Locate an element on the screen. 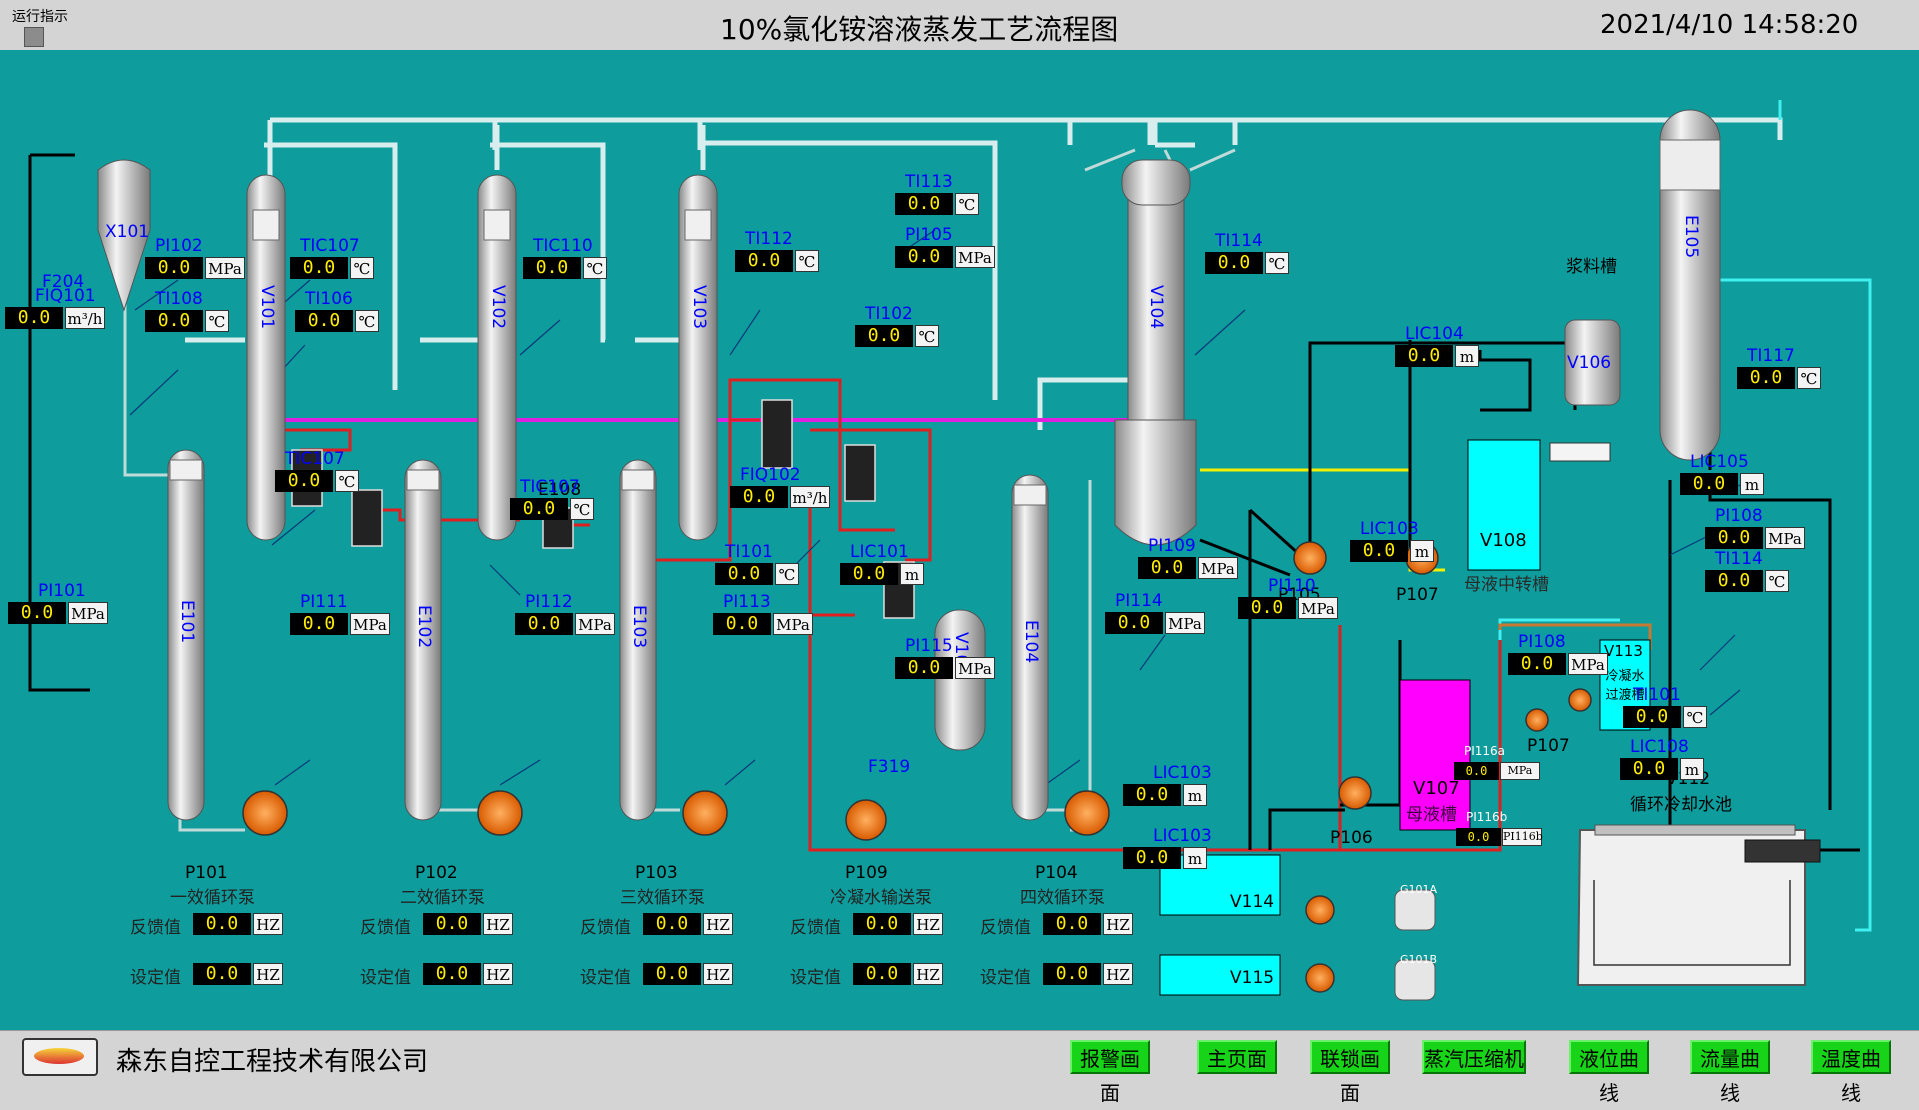 The height and width of the screenshot is (1110, 1919). steam-compressor-button: 蒸汽压缩机 is located at coordinates (1474, 1057).